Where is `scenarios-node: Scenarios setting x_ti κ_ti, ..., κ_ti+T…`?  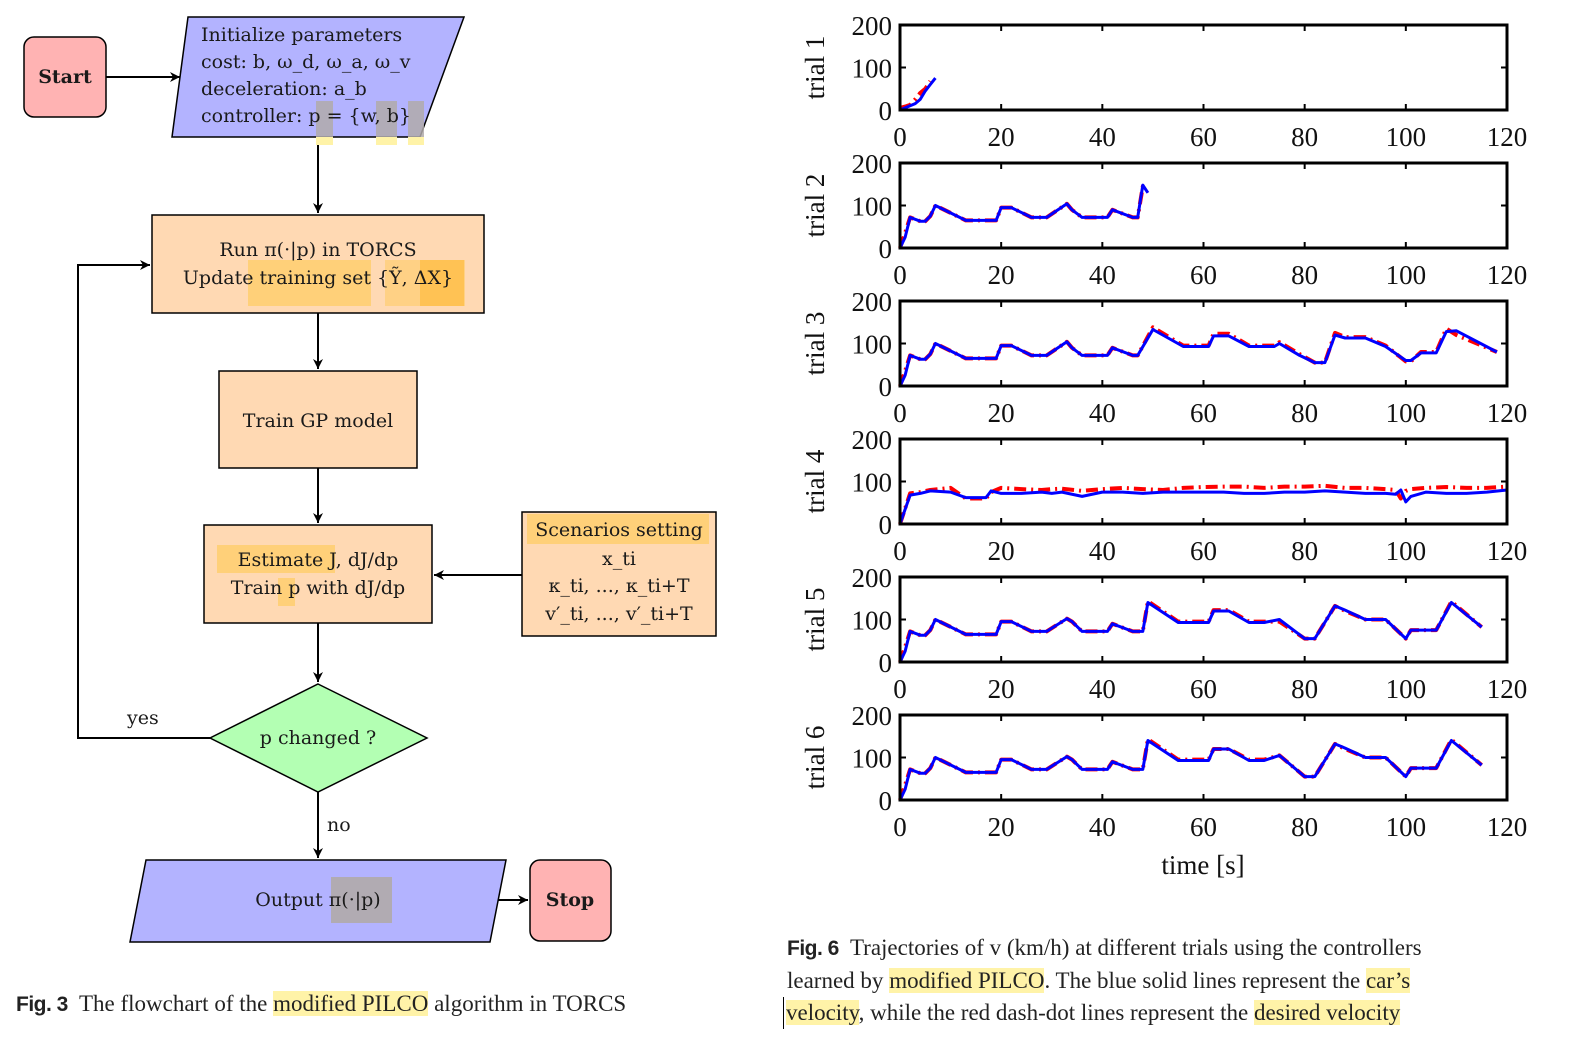 scenarios-node: Scenarios setting x_ti κ_ti, ..., κ_ti+T… is located at coordinates (619, 574).